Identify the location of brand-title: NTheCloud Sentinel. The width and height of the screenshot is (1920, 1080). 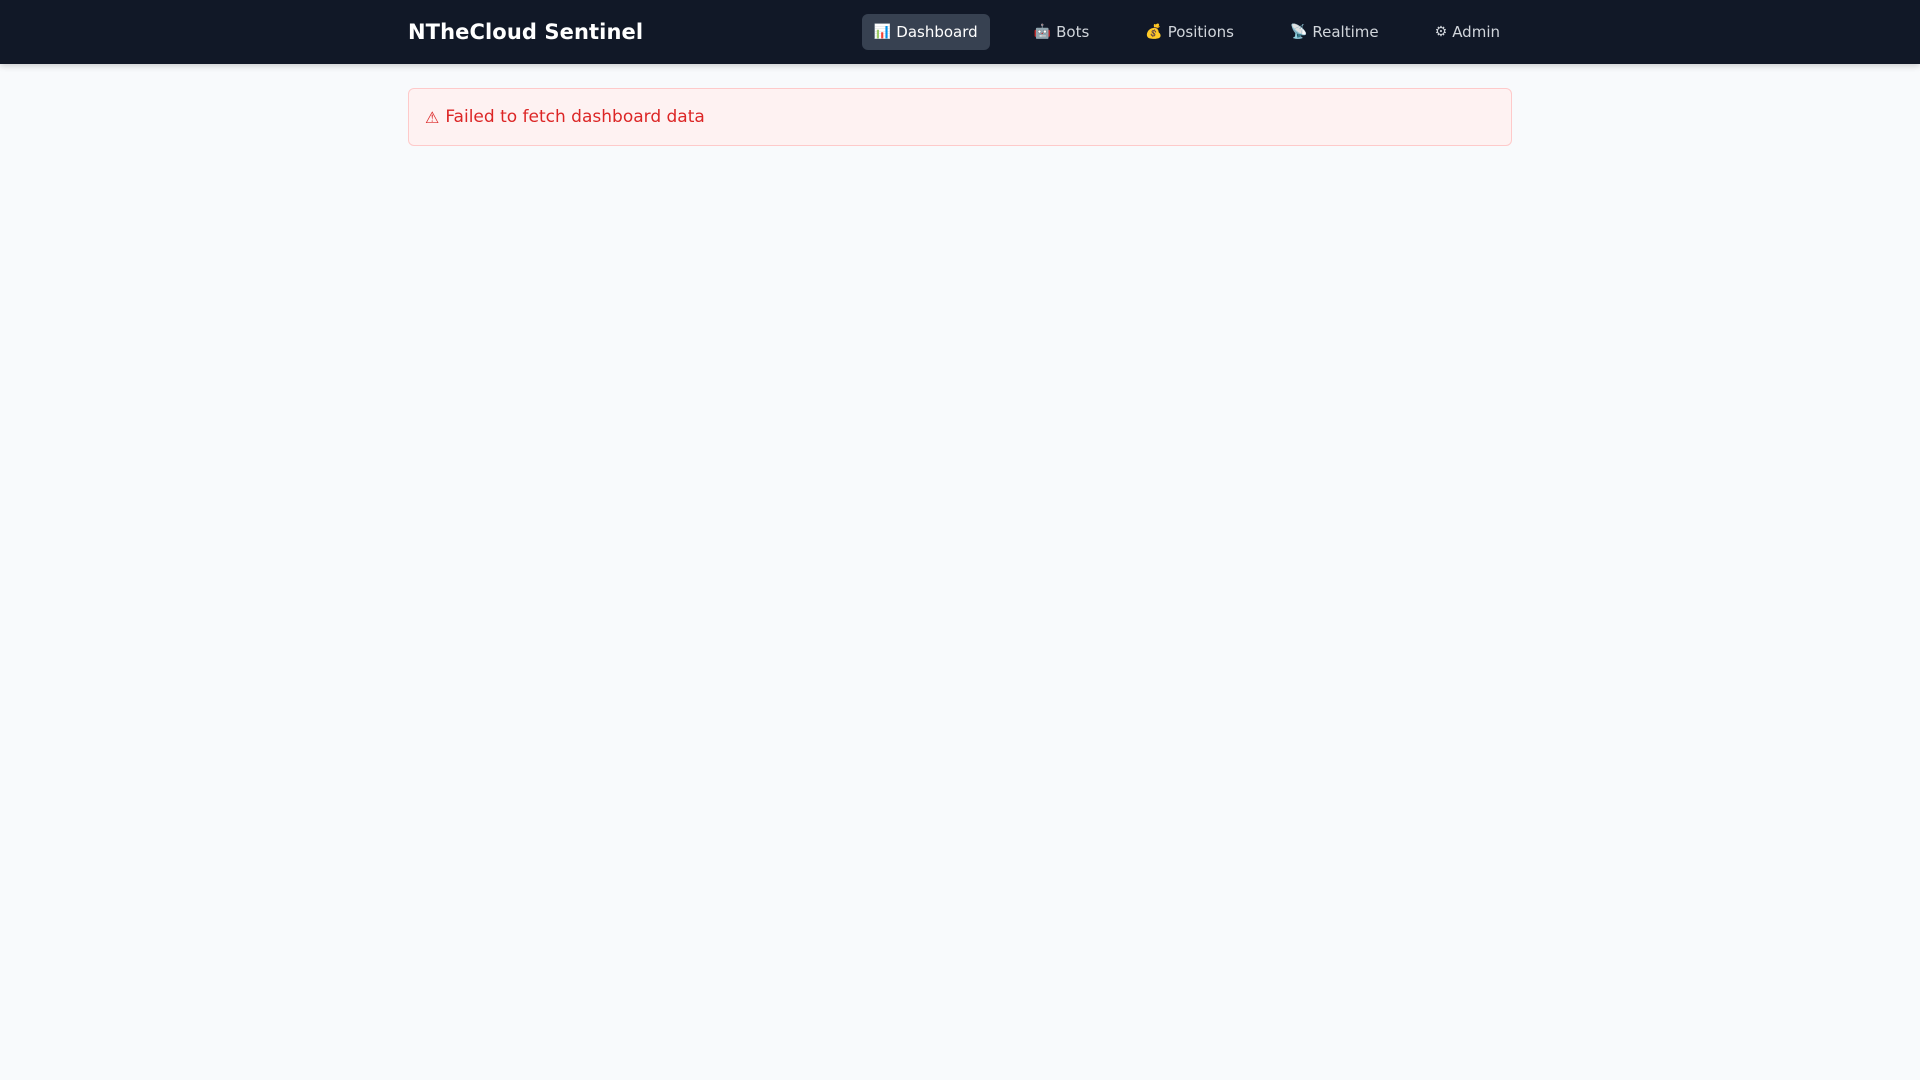
(525, 32).